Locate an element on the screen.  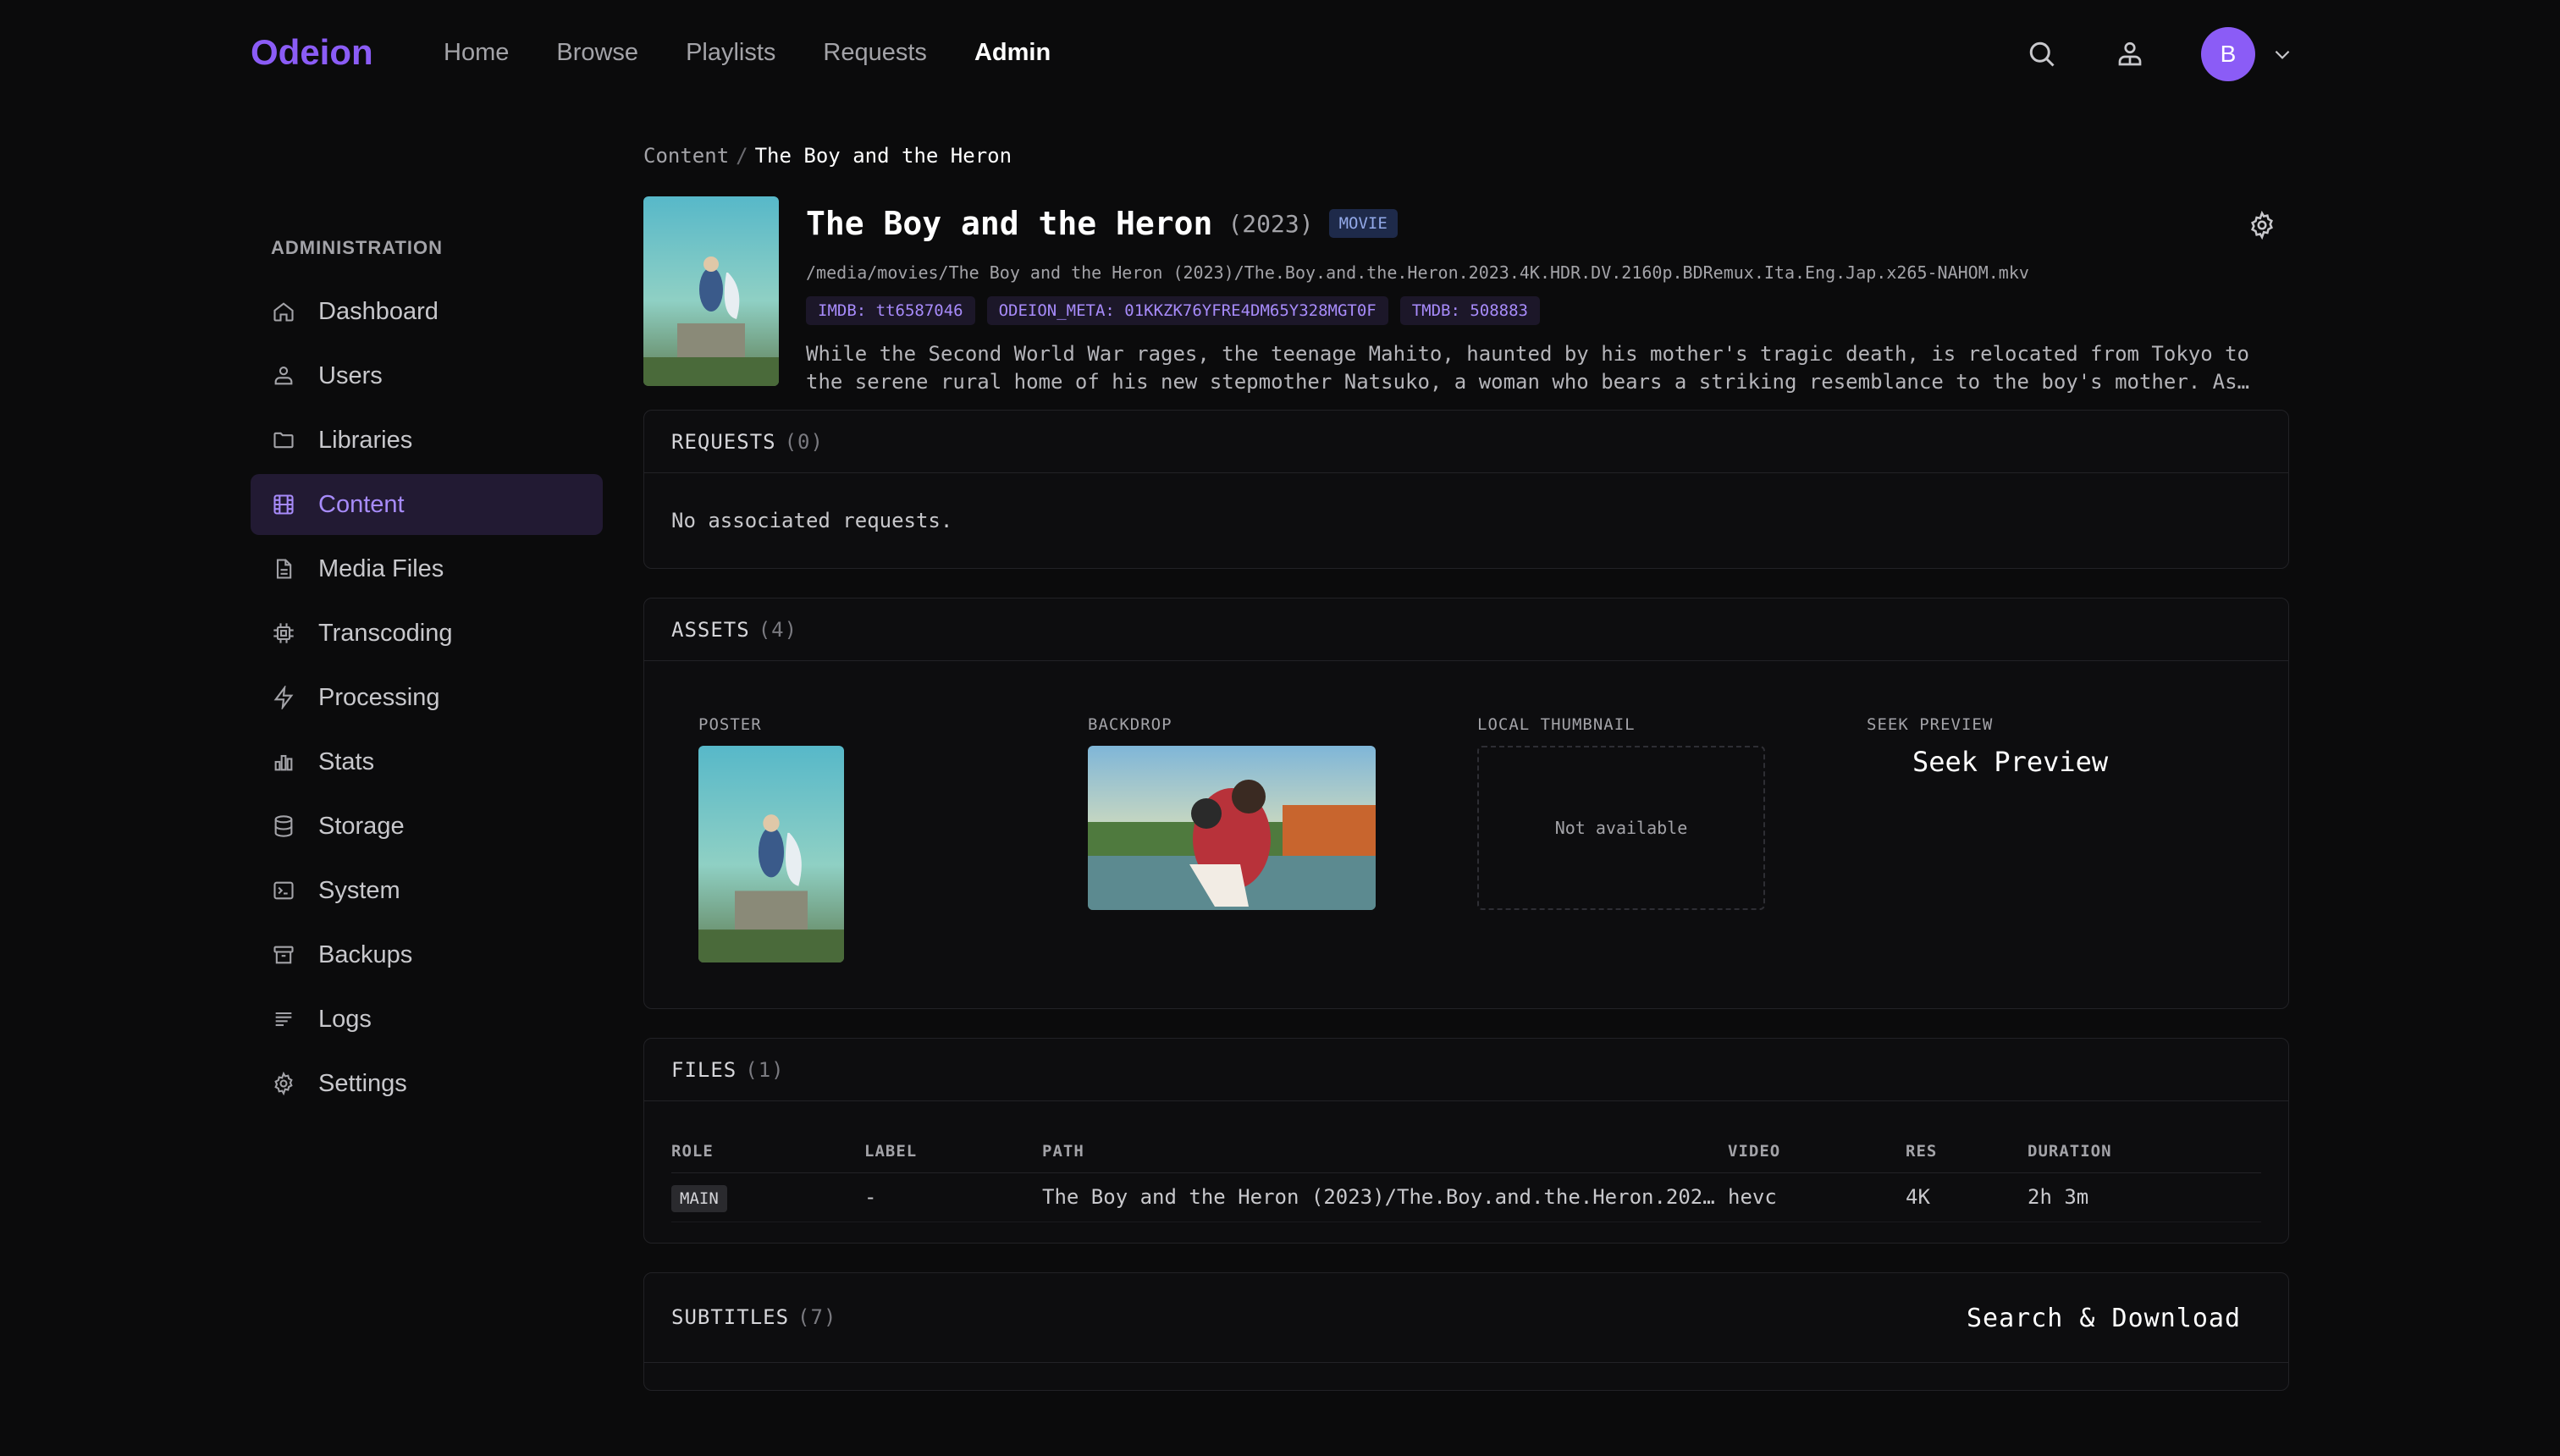
column-header: LABEL is located at coordinates (953, 1152).